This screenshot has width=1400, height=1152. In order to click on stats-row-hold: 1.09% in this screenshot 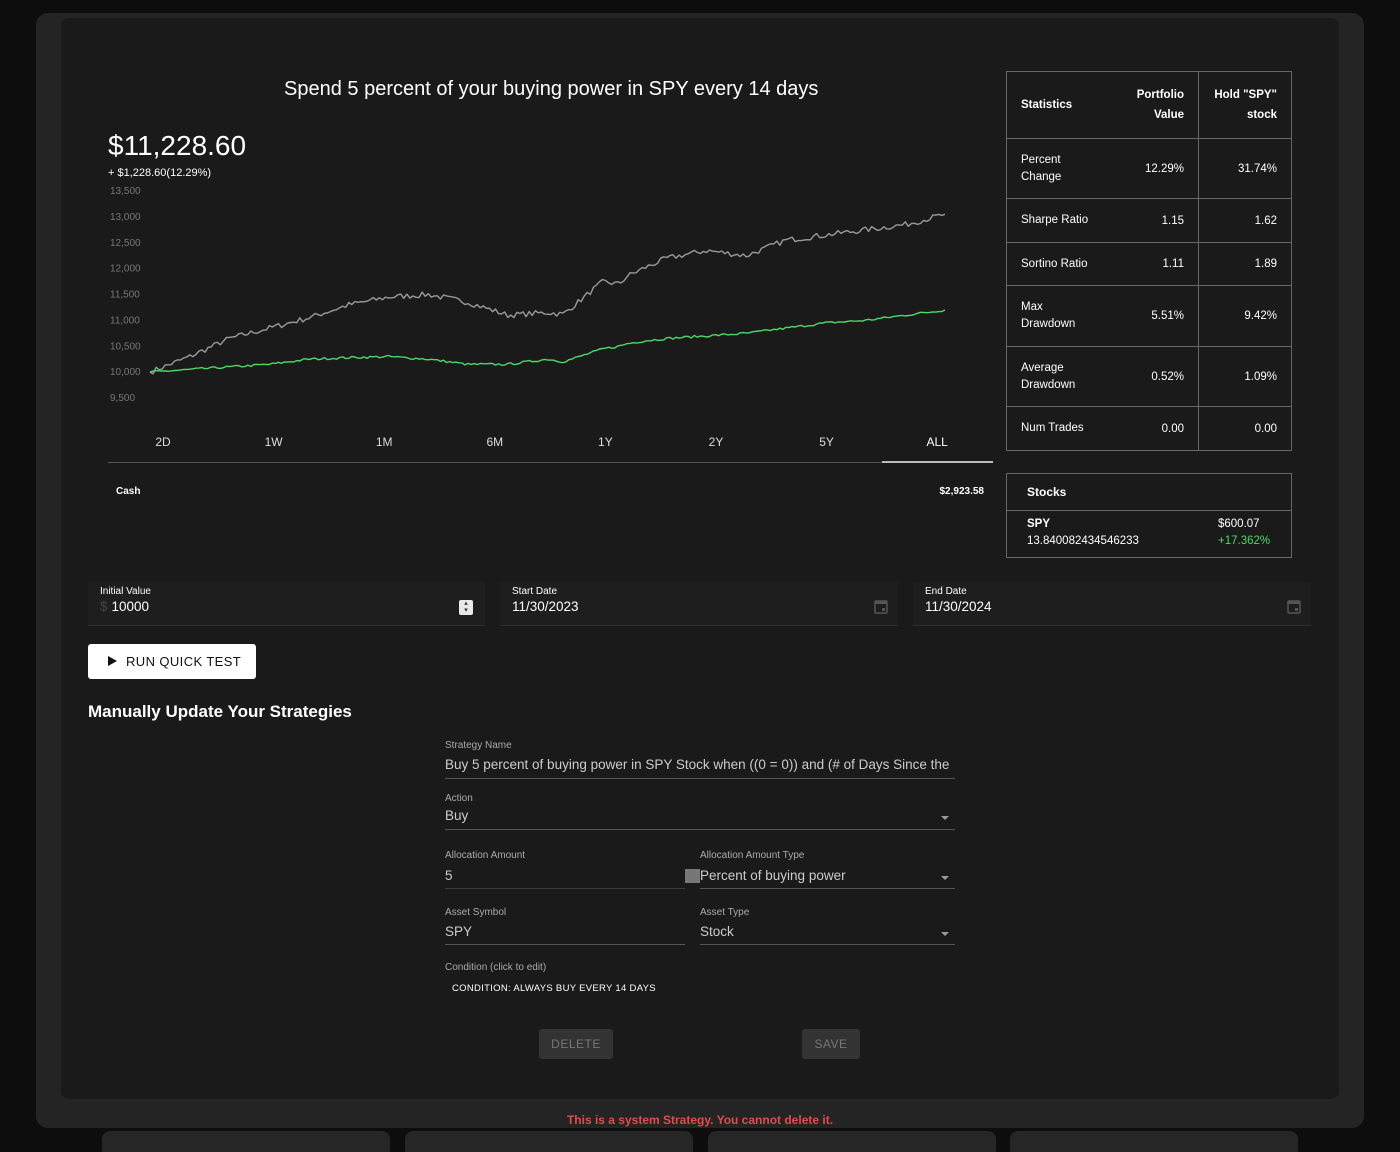, I will do `click(1245, 376)`.